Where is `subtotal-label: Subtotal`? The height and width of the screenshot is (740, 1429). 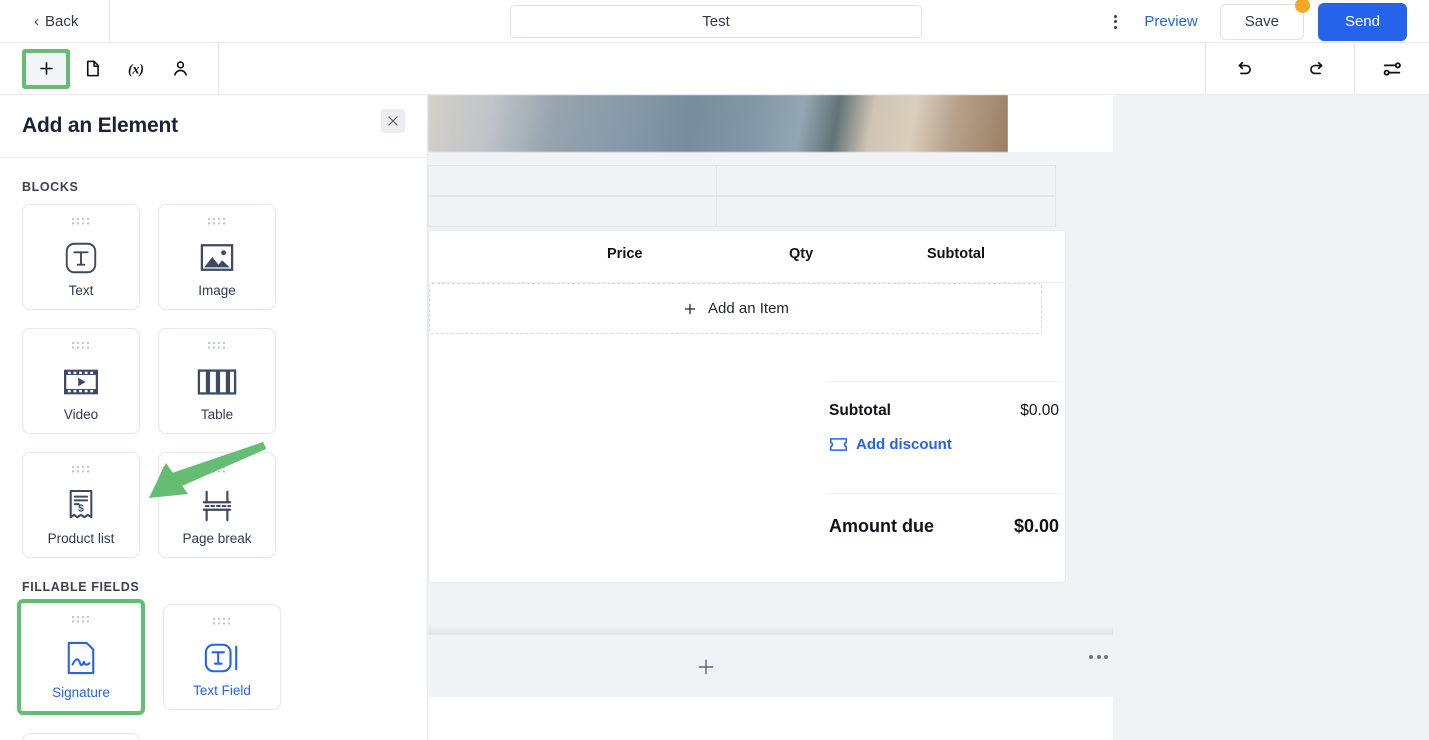
subtotal-label: Subtotal is located at coordinates (860, 410).